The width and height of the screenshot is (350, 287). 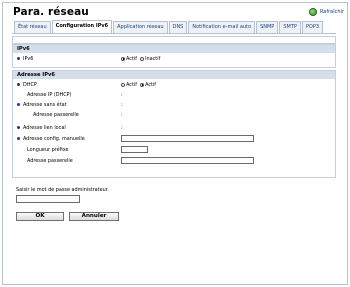 What do you see at coordinates (51, 139) in the screenshot?
I see `manual-address-label: Adresse config. manuelle` at bounding box center [51, 139].